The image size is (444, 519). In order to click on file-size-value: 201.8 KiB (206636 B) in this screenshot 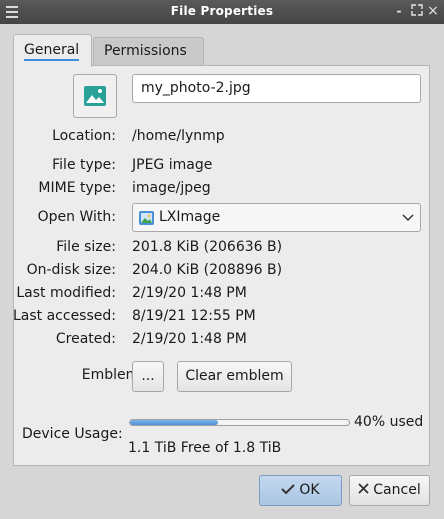, I will do `click(207, 247)`.